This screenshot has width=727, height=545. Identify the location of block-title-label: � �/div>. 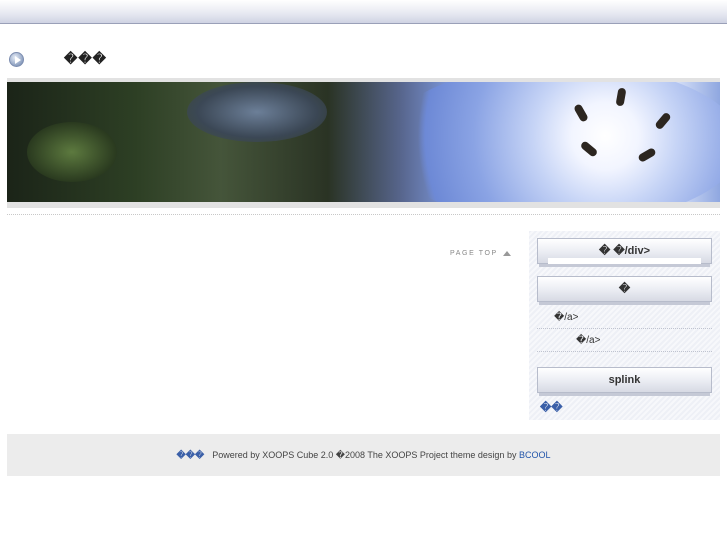
(624, 251).